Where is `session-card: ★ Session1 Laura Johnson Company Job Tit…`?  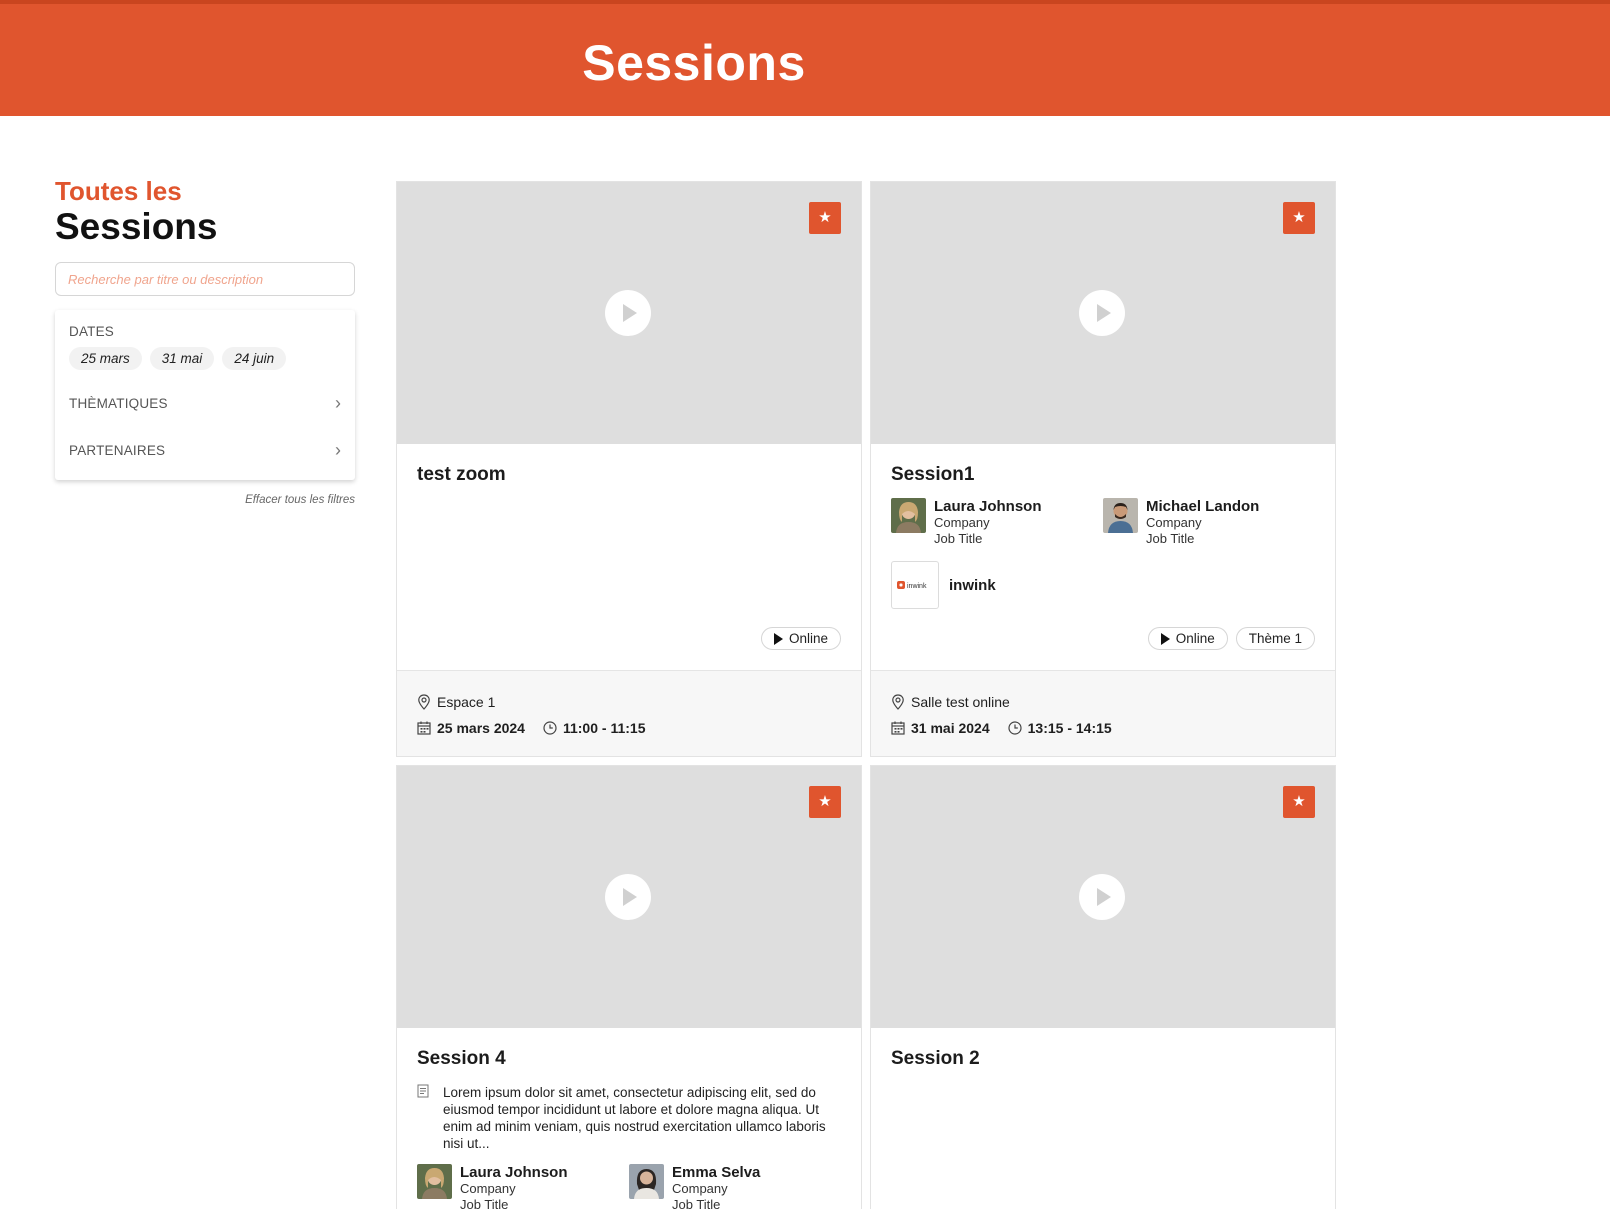 session-card: ★ Session1 Laura Johnson Company Job Tit… is located at coordinates (1103, 469).